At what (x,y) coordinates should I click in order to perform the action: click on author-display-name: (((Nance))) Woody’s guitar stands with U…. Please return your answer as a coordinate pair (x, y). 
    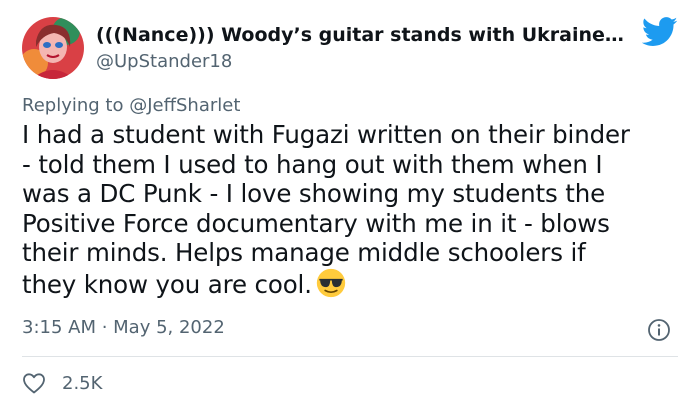
    Looking at the image, I should click on (360, 35).